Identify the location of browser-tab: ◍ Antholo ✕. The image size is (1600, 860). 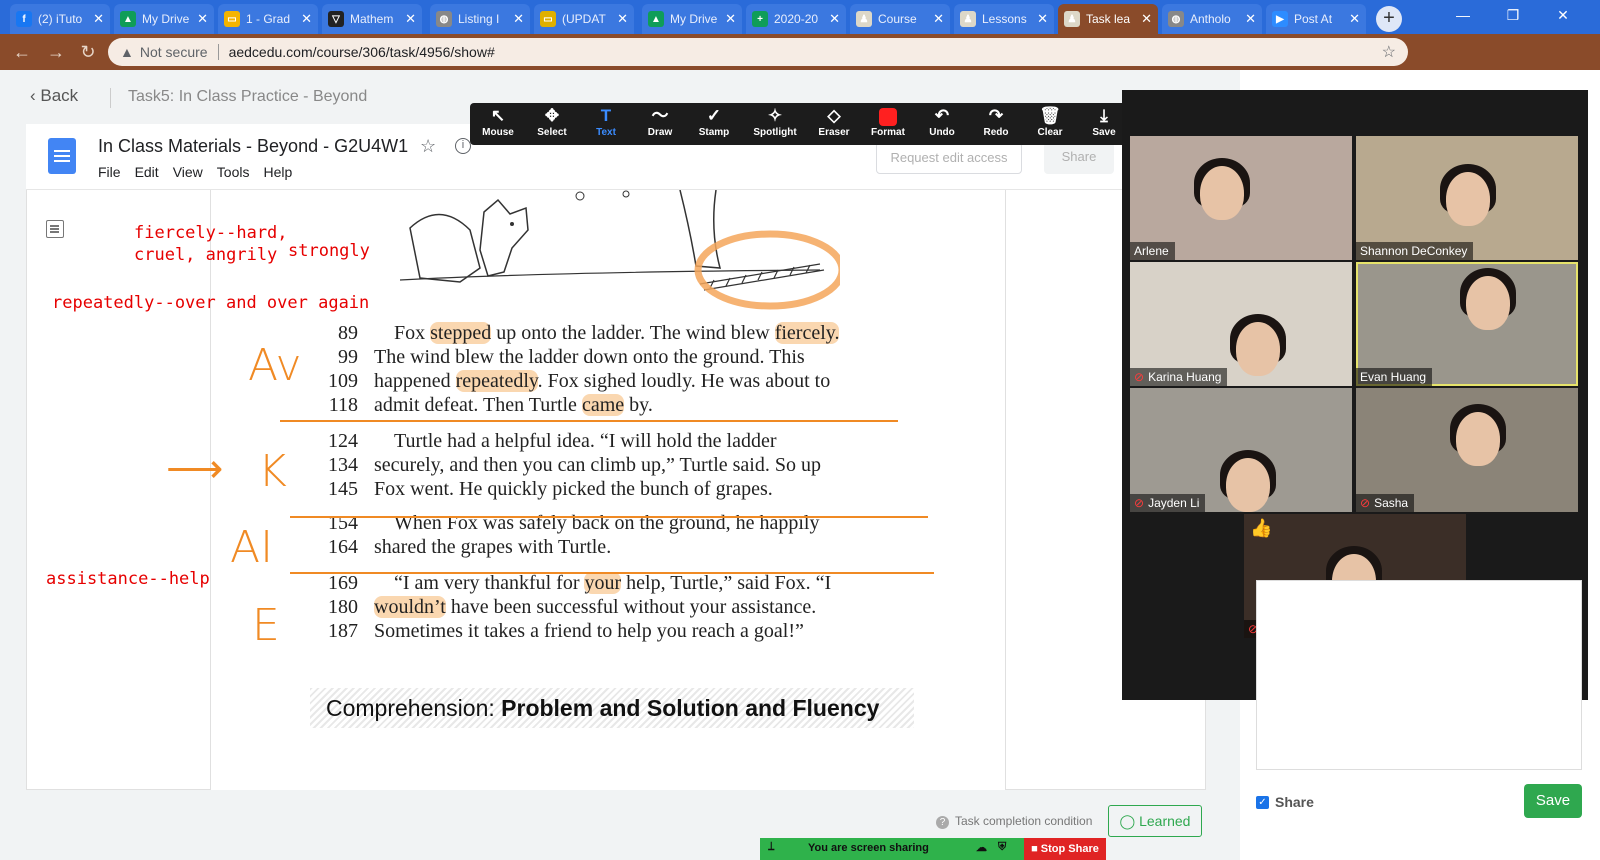
(1212, 19).